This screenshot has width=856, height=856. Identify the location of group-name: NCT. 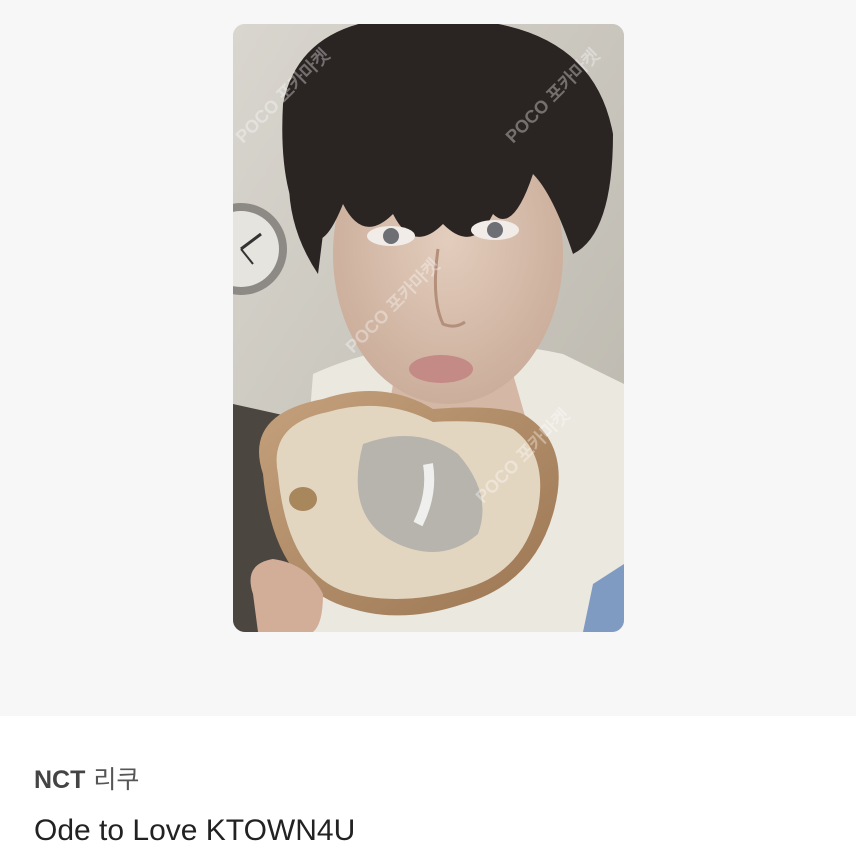
(60, 780).